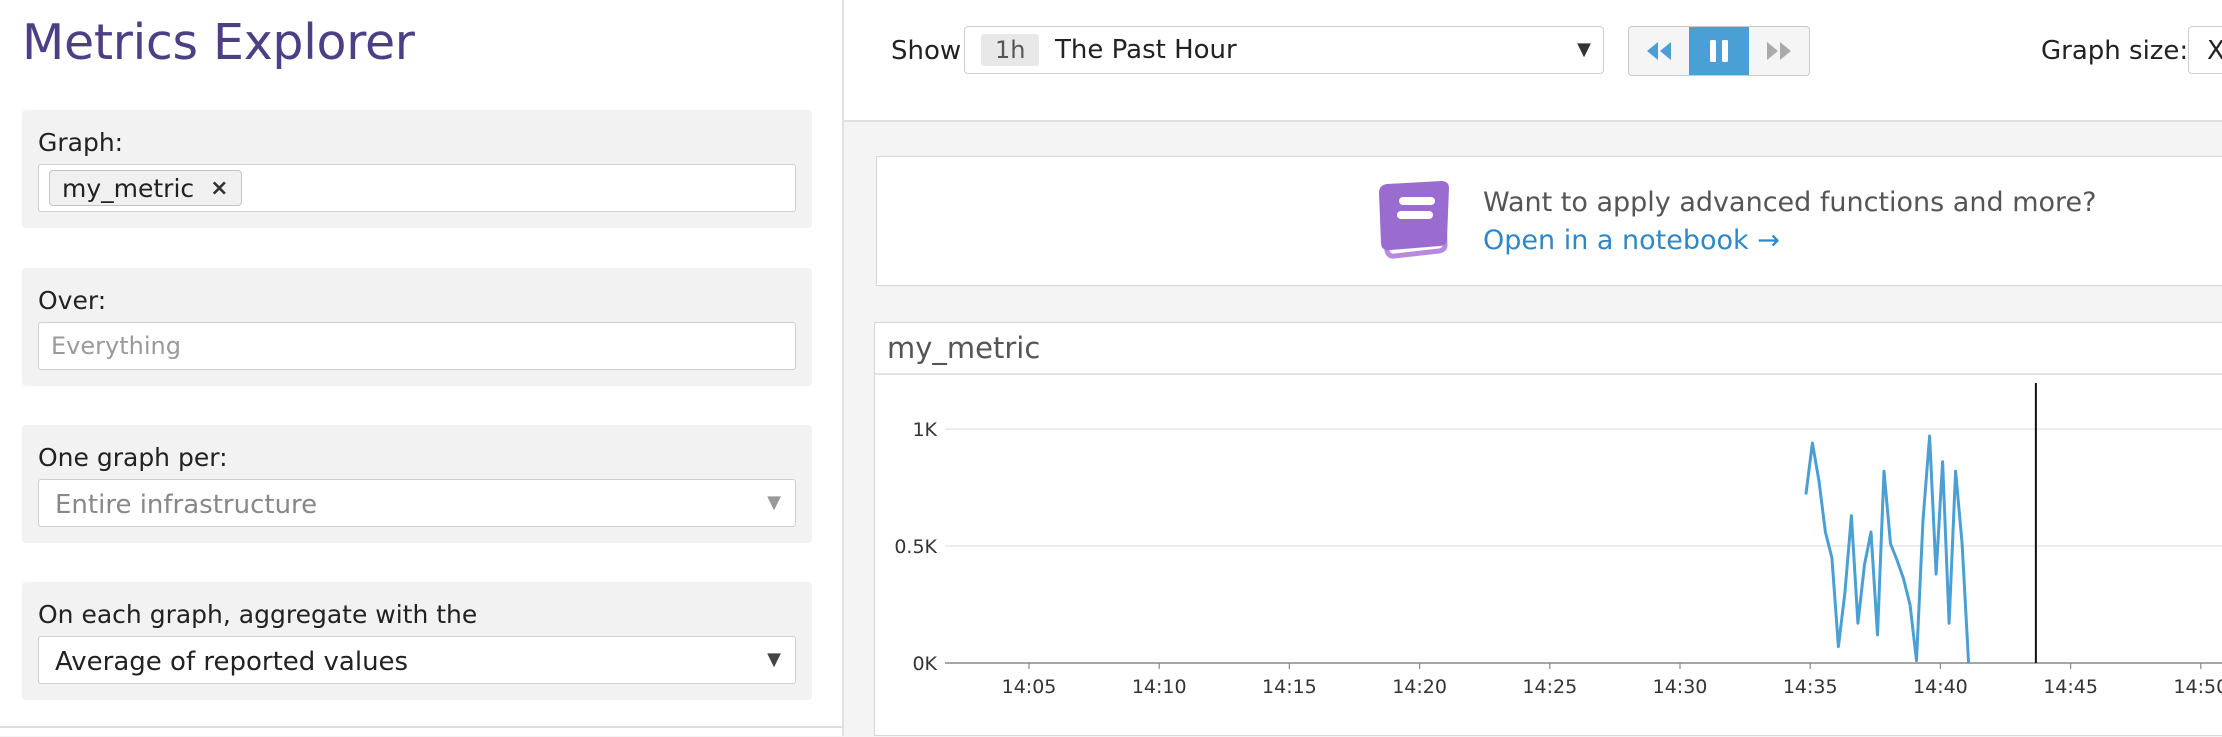 The height and width of the screenshot is (737, 2222). I want to click on x-tick-label: 14:25, so click(1549, 687).